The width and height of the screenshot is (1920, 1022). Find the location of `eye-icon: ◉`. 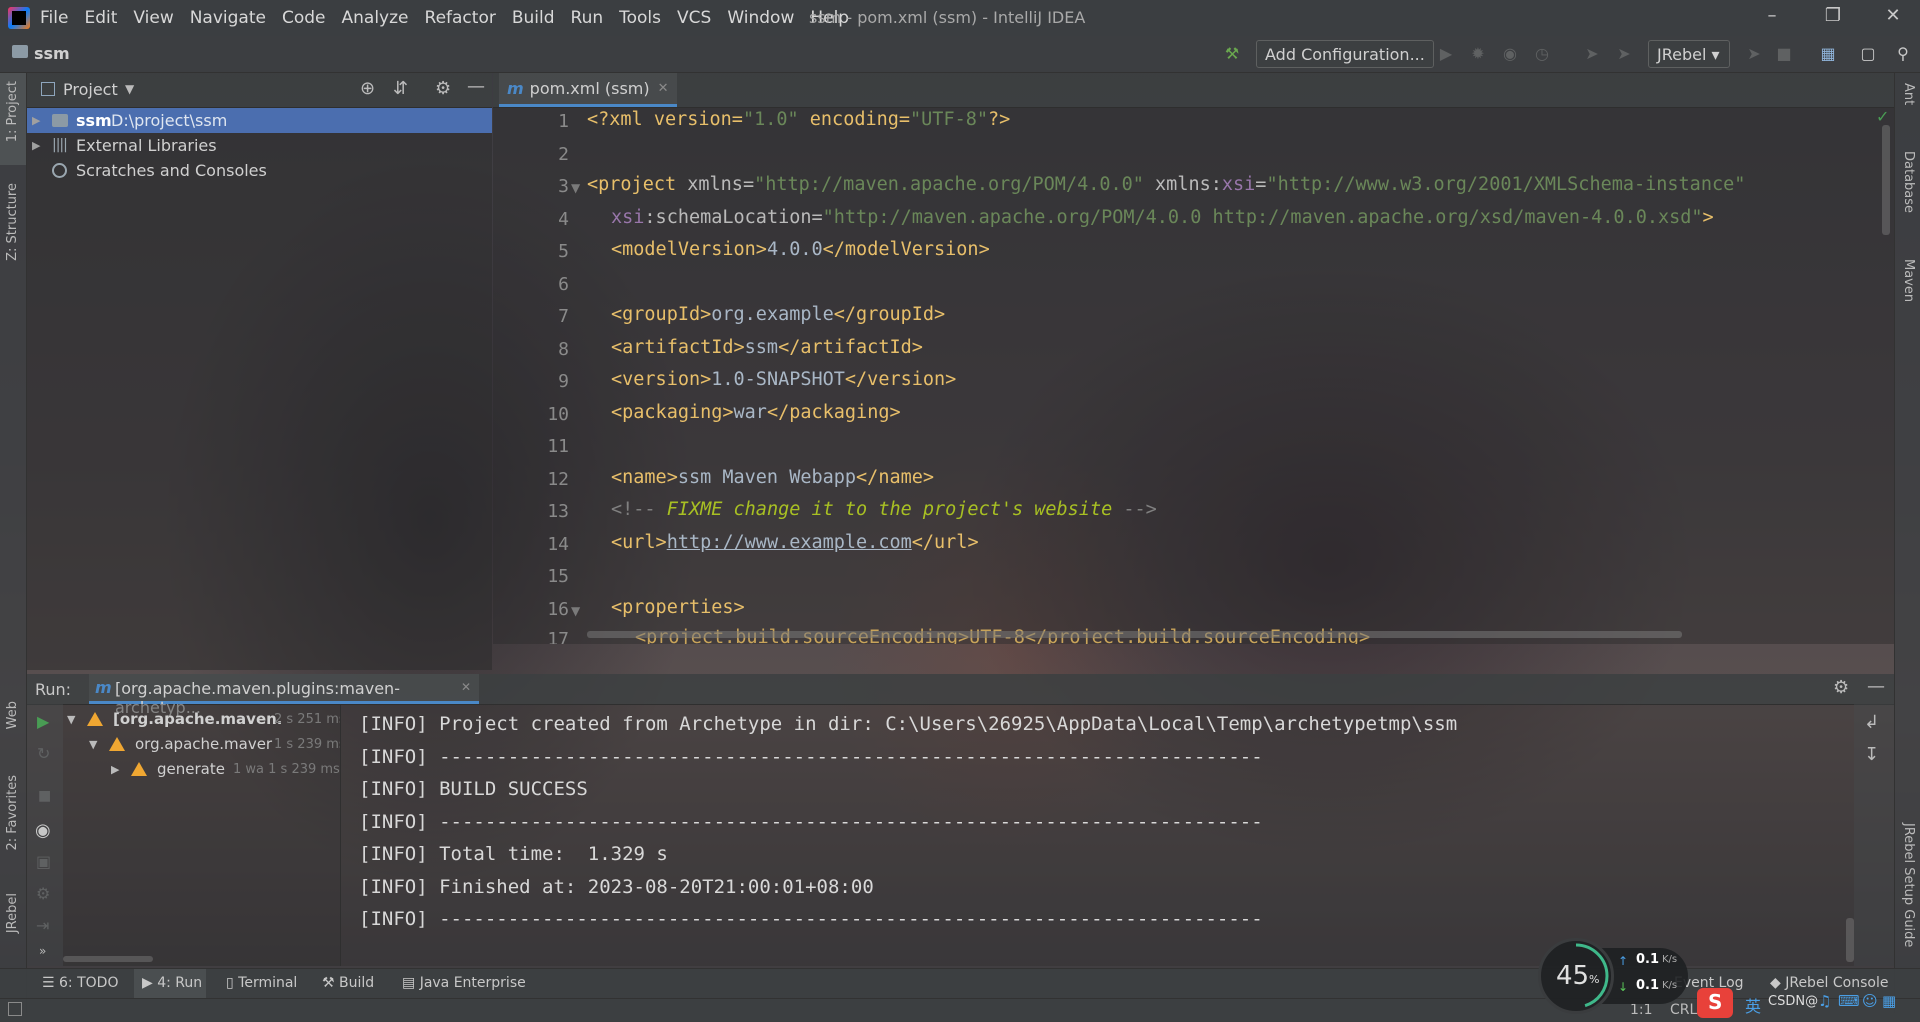

eye-icon: ◉ is located at coordinates (43, 830).